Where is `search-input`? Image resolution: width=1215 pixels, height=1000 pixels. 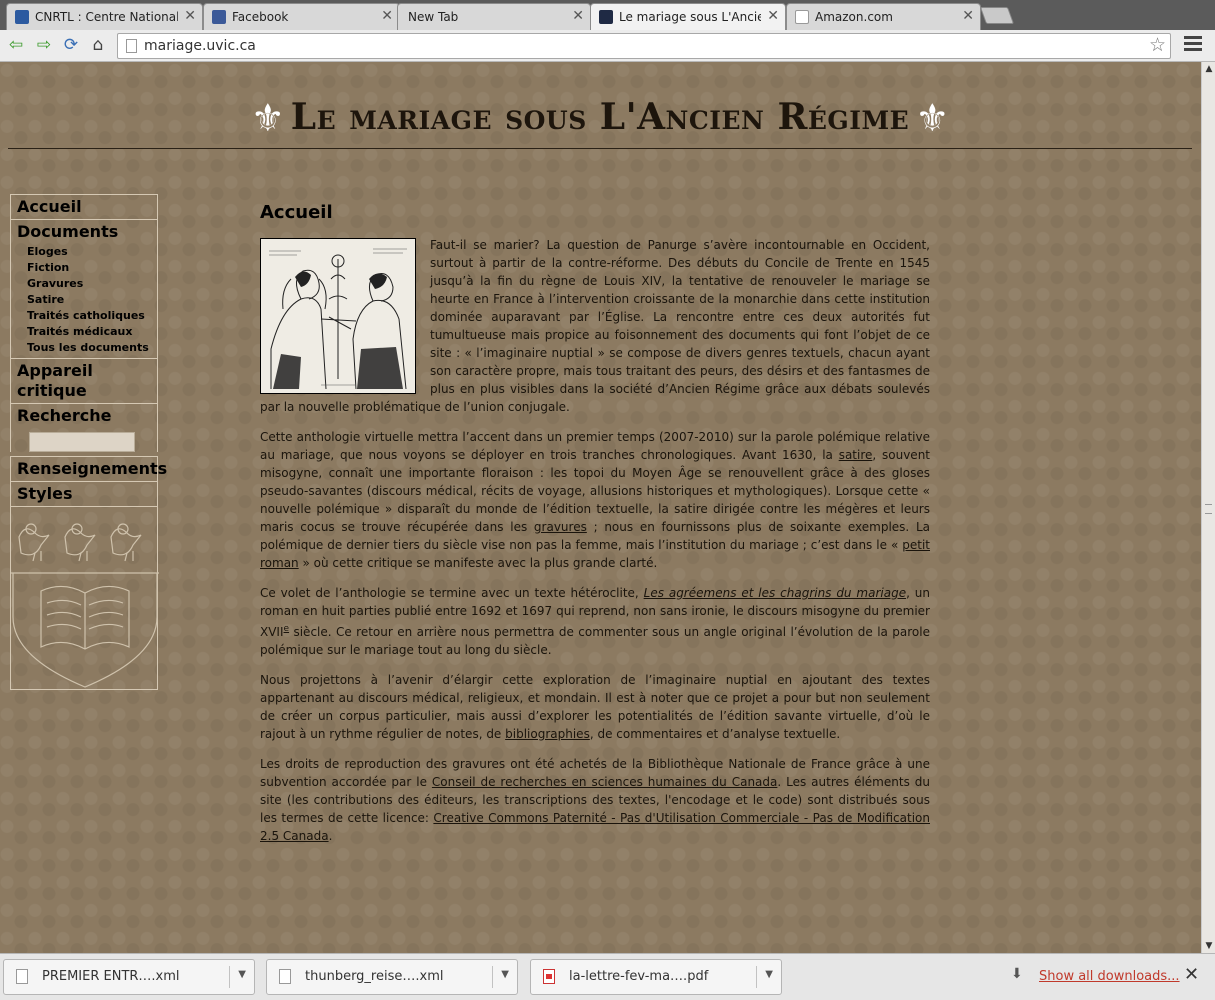
search-input is located at coordinates (82, 442).